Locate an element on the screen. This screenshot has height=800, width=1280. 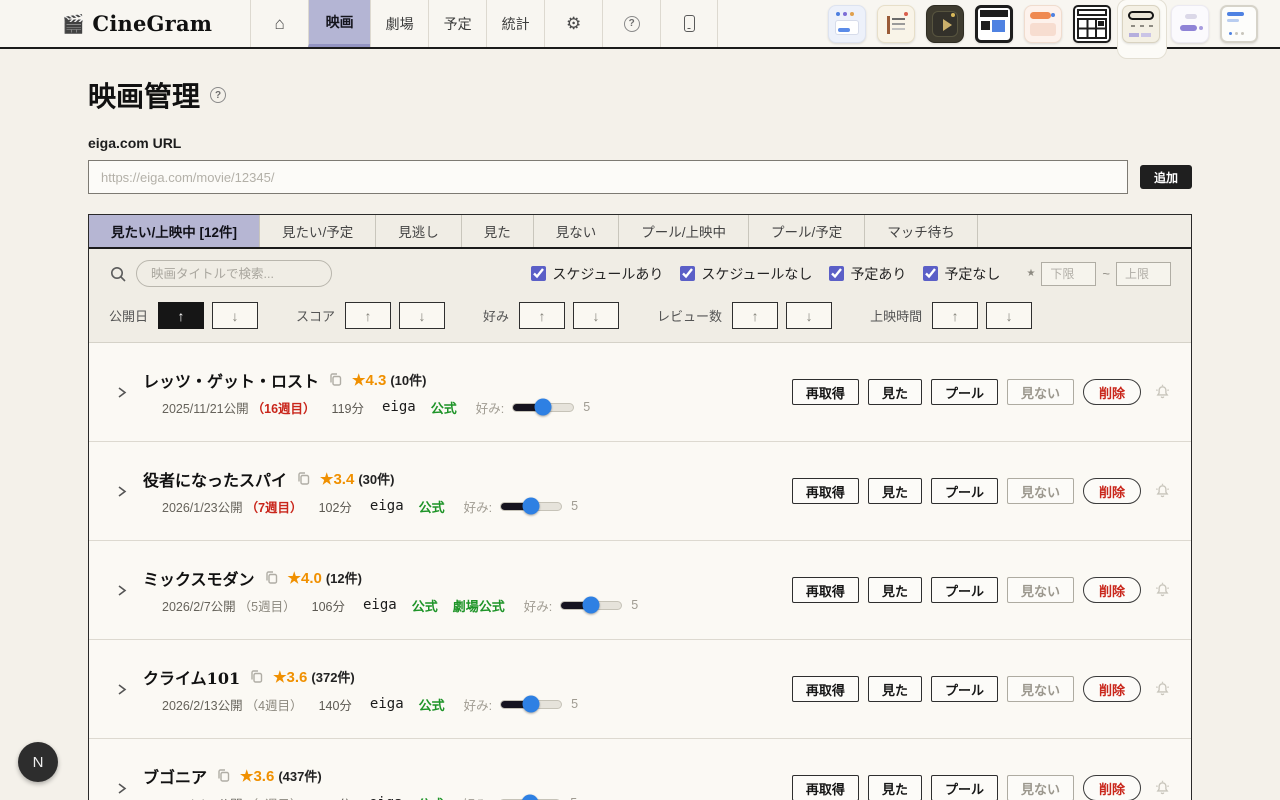
tab-match-waiting: マッチ待ち is located at coordinates (921, 231).